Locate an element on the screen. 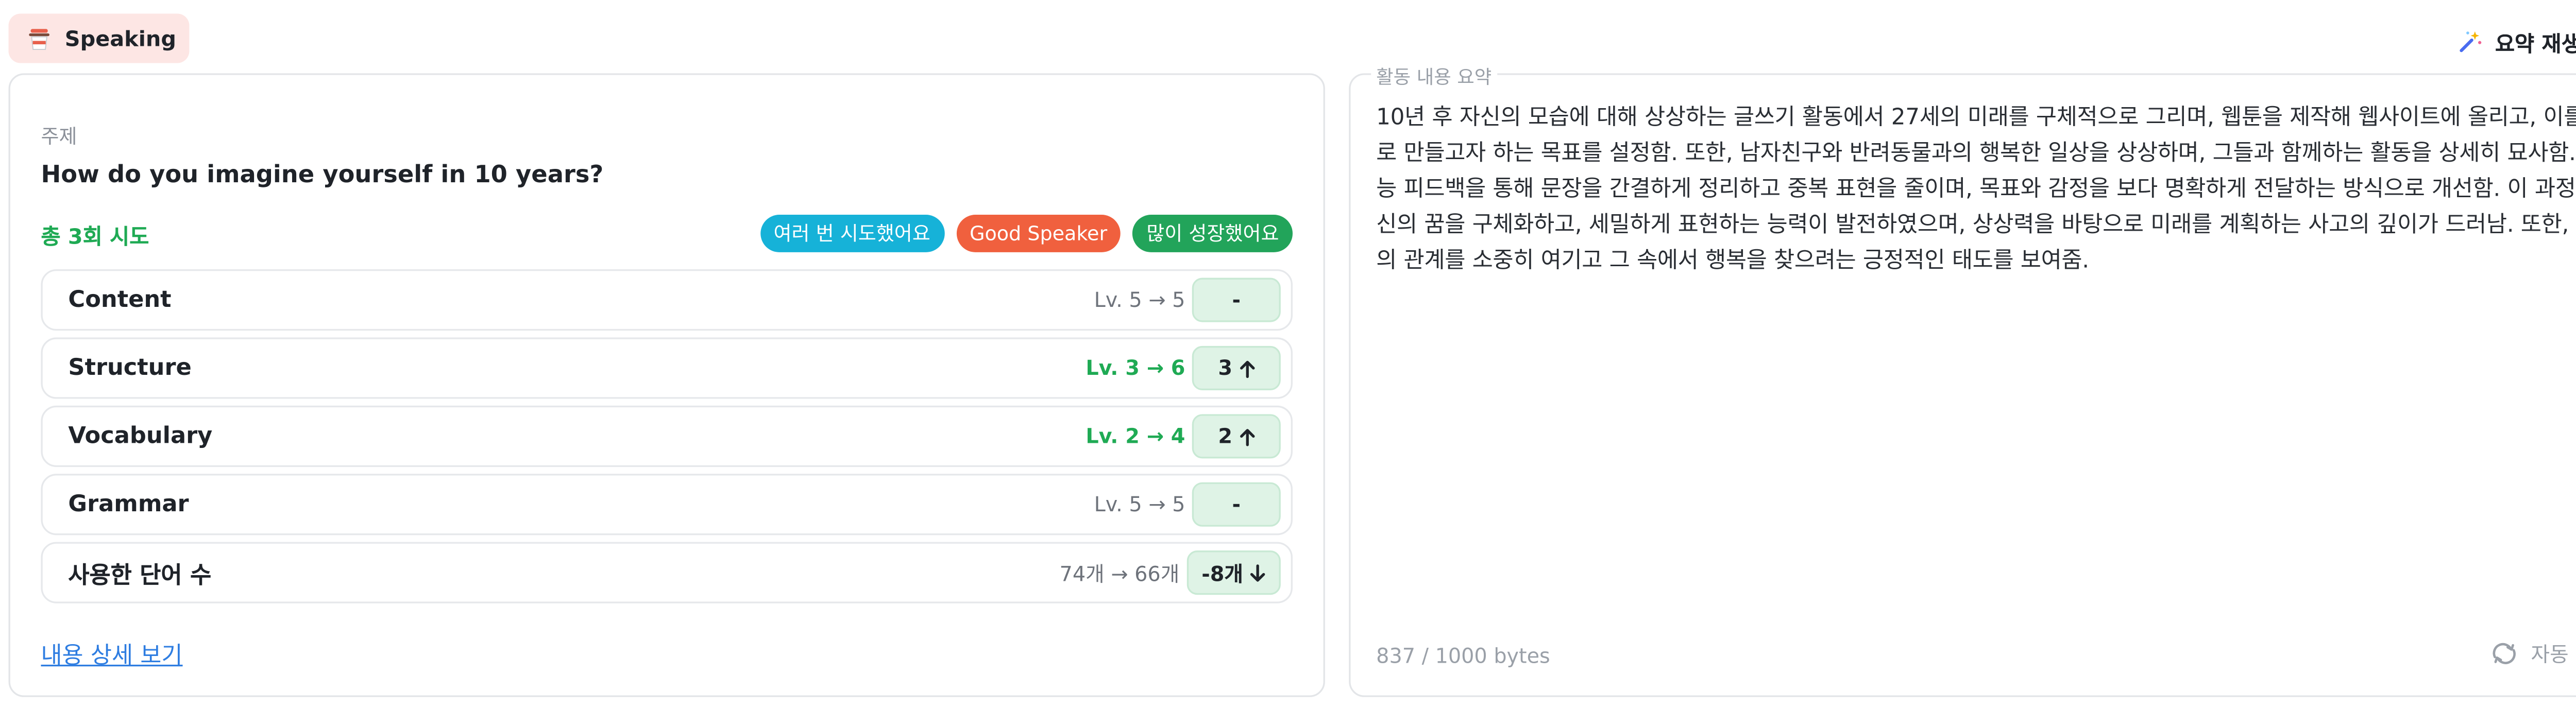 Image resolution: width=2576 pixels, height=726 pixels. metric-label: Content is located at coordinates (120, 300).